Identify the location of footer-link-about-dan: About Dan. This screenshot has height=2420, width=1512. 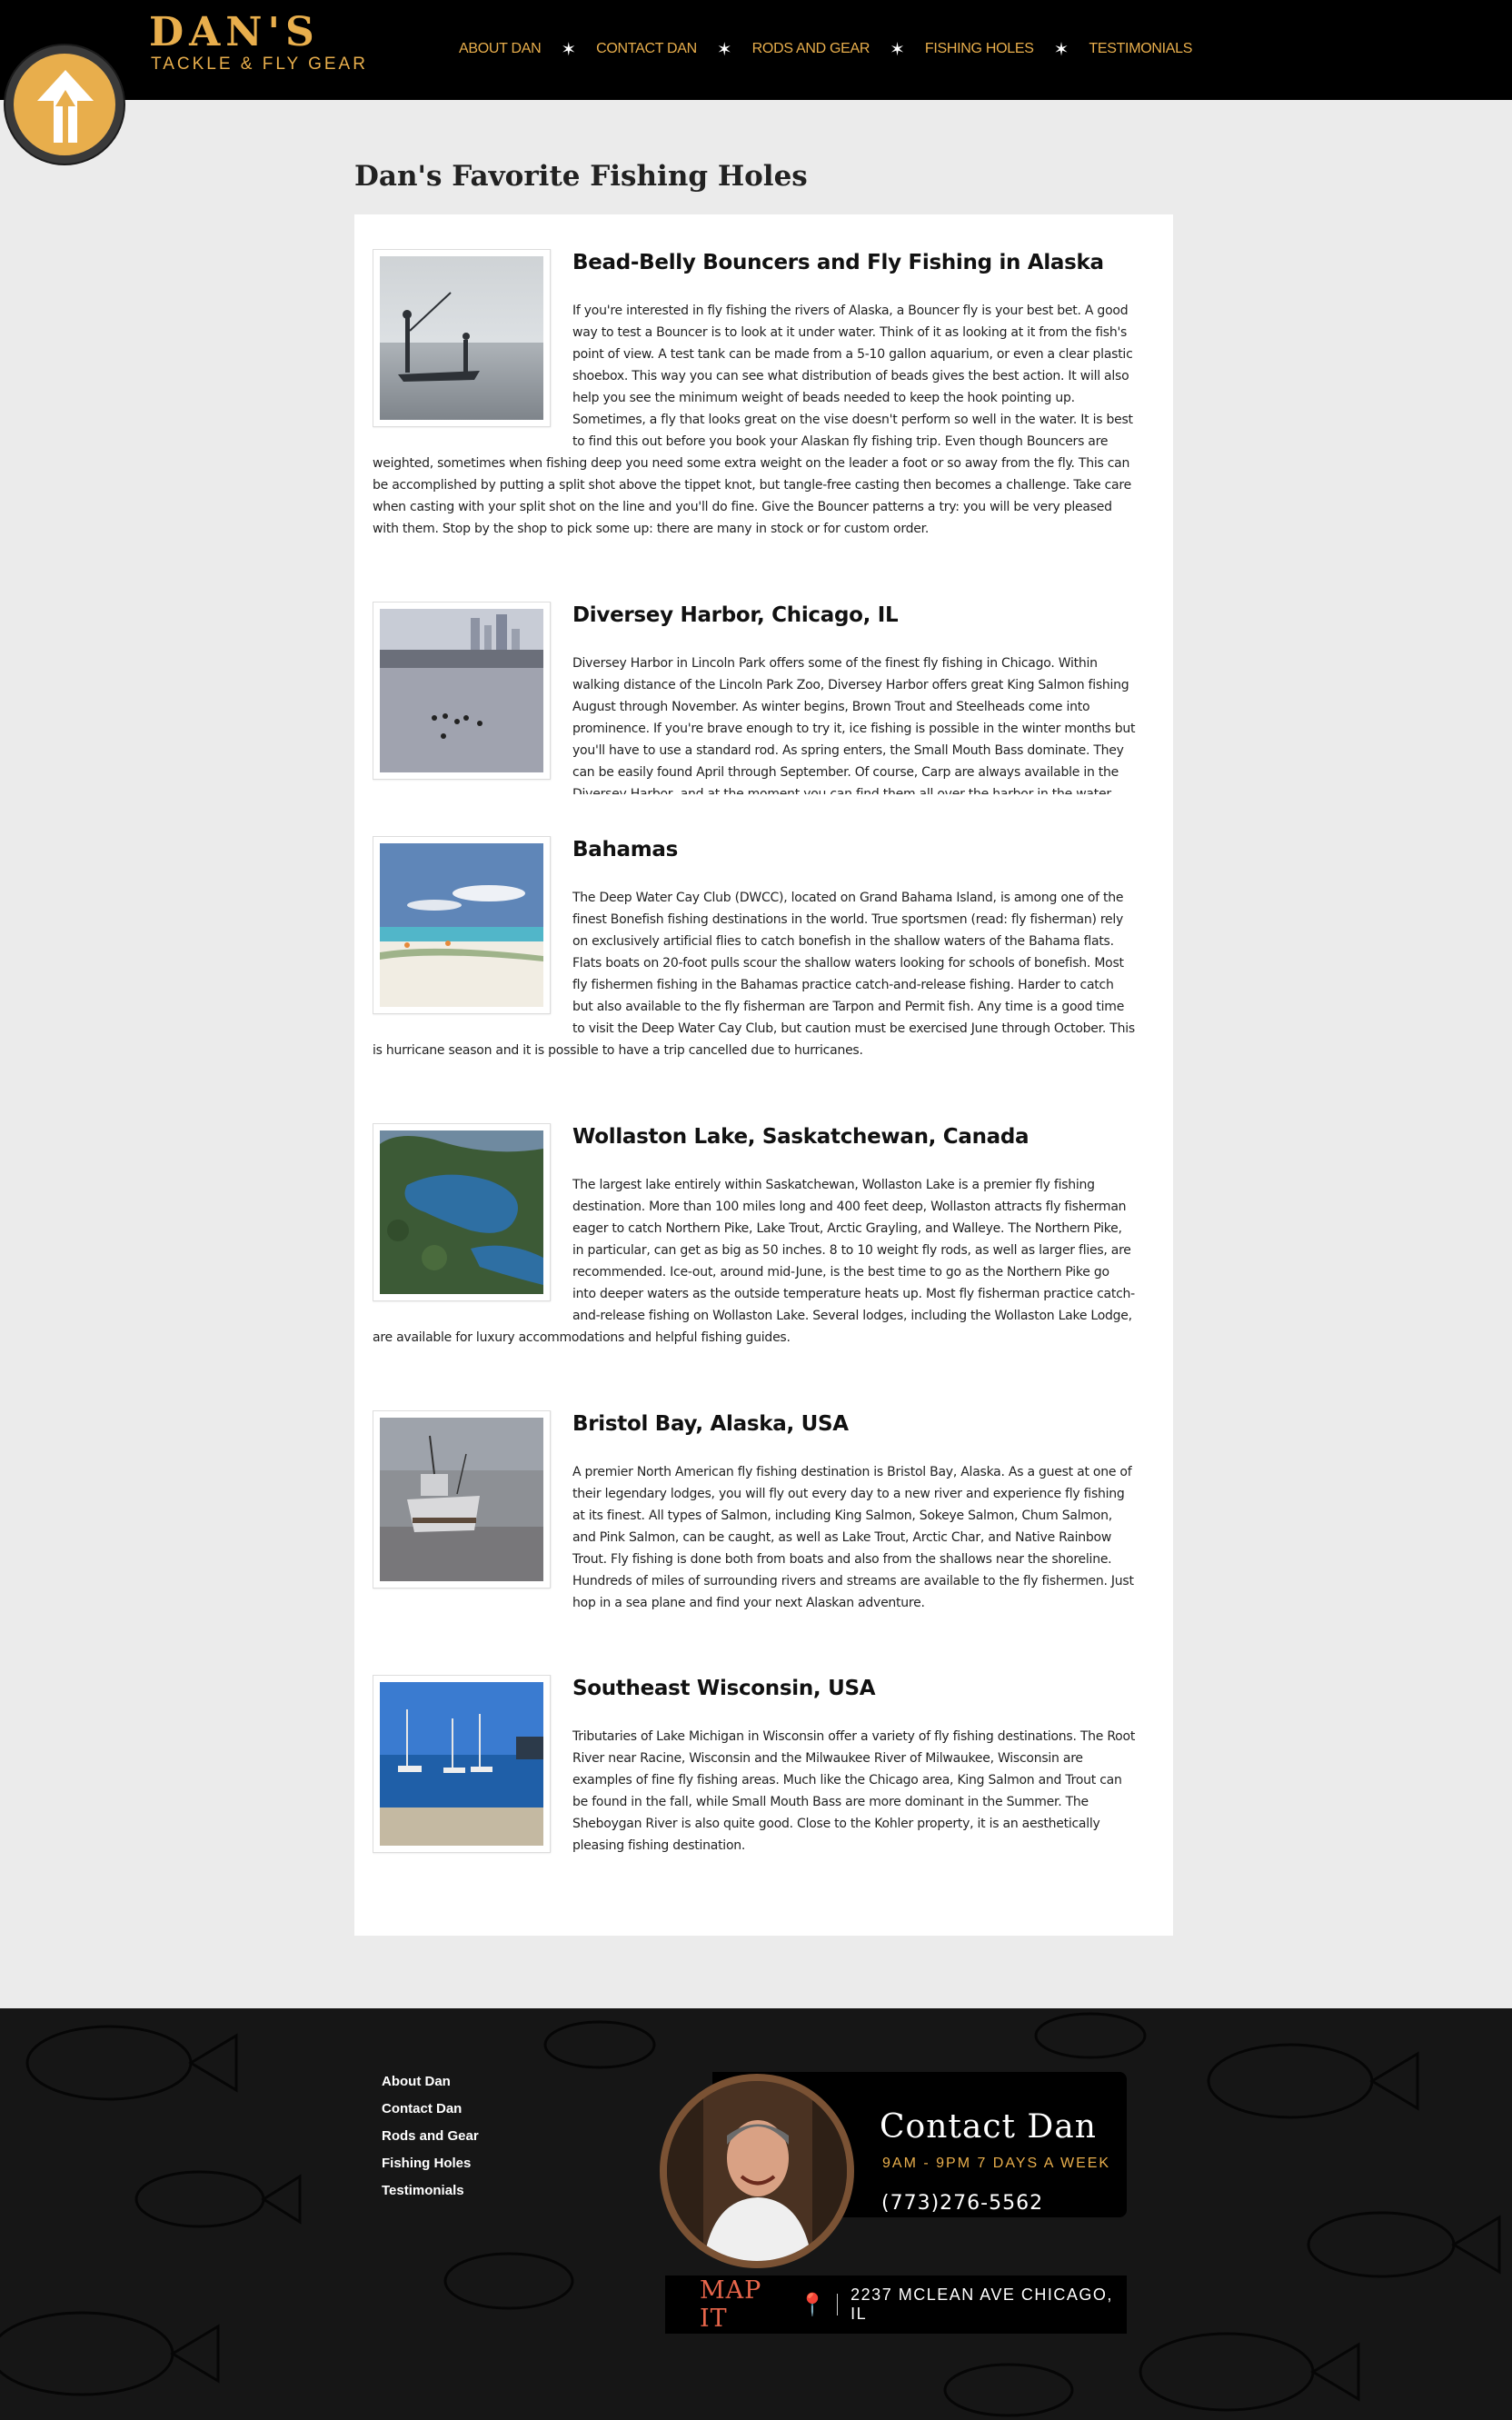
(430, 2082).